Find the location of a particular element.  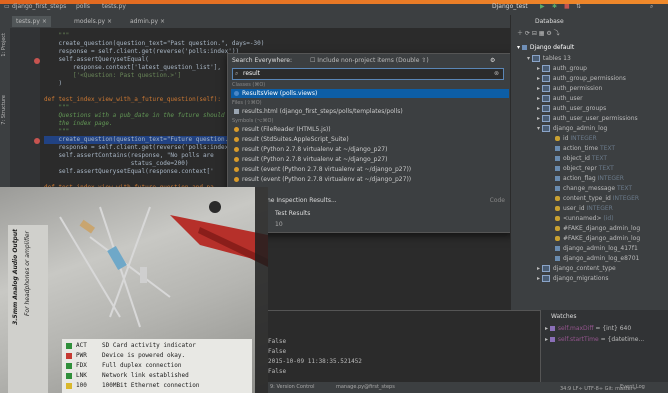

vcs-icon: ⇅ is located at coordinates (578, 6).